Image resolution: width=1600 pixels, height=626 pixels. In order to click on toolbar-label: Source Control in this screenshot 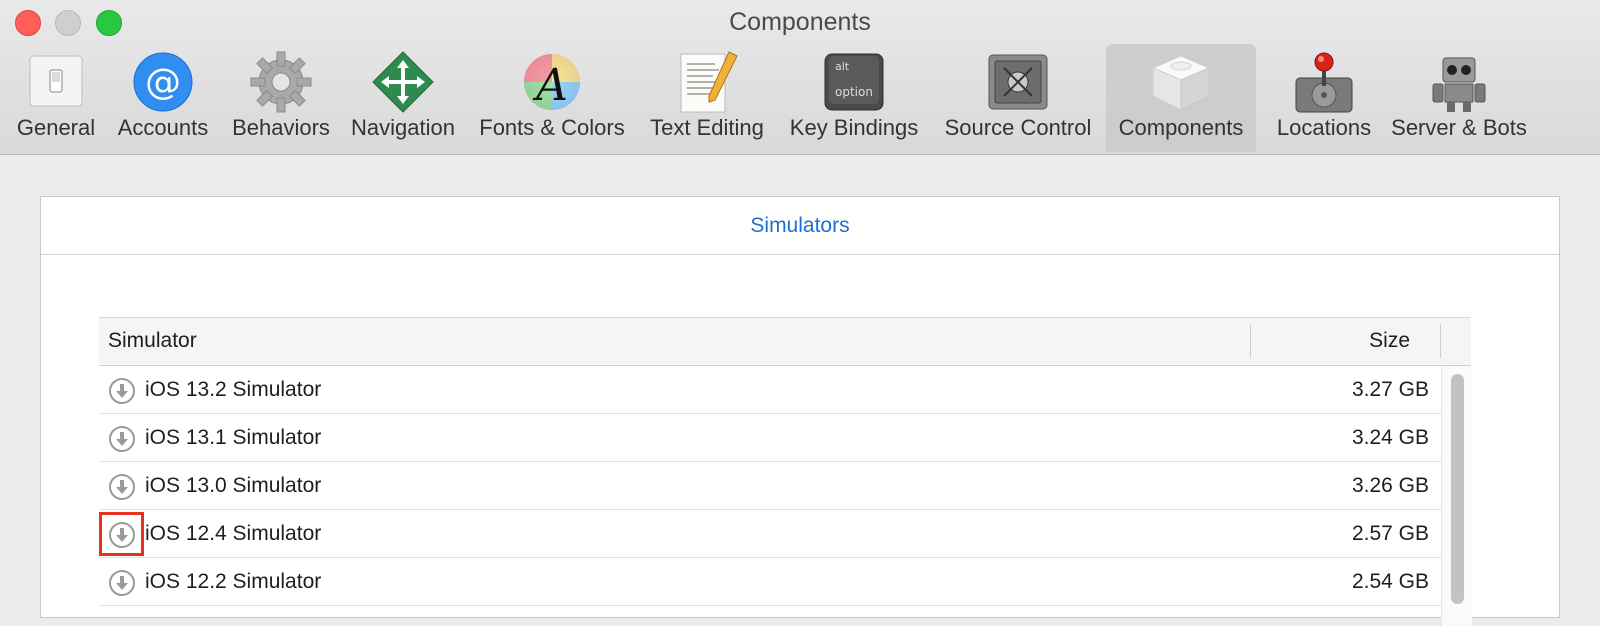, I will do `click(1018, 127)`.